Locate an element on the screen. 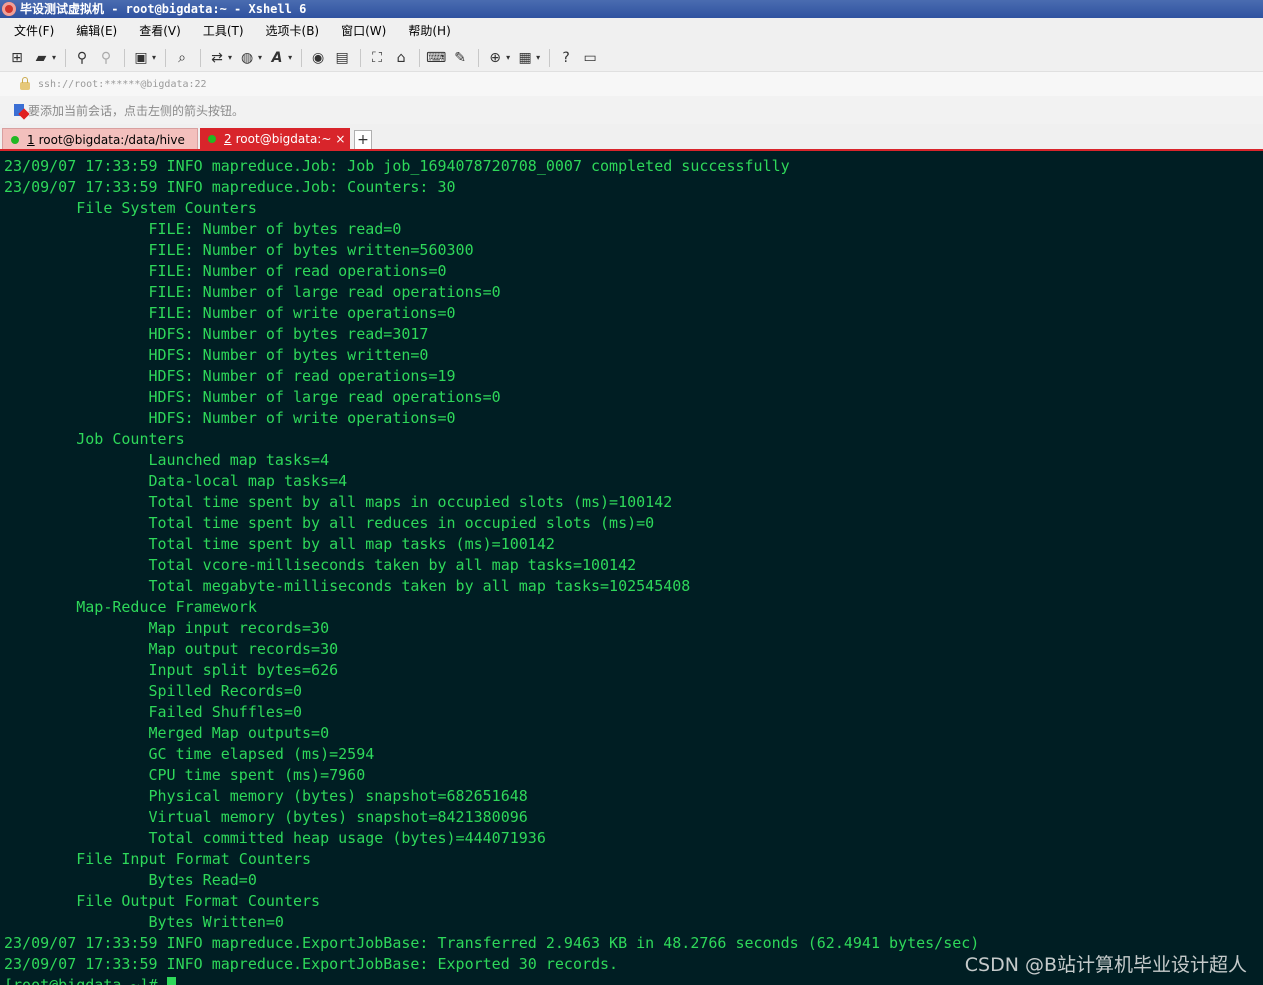  properties-dropdown-icon: ▾ is located at coordinates (154, 57).